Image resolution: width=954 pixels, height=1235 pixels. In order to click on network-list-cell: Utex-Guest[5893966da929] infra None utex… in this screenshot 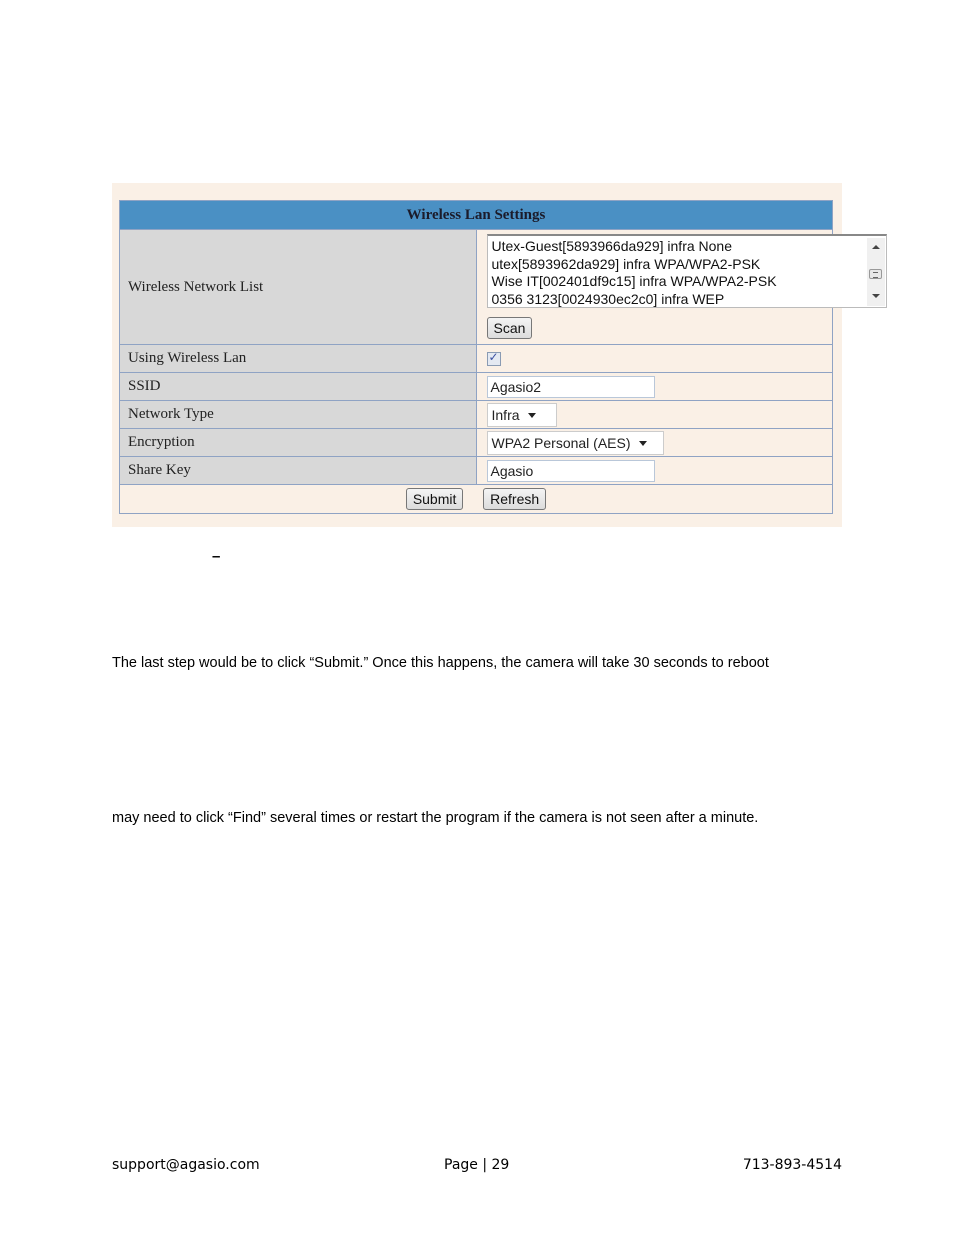, I will do `click(681, 287)`.